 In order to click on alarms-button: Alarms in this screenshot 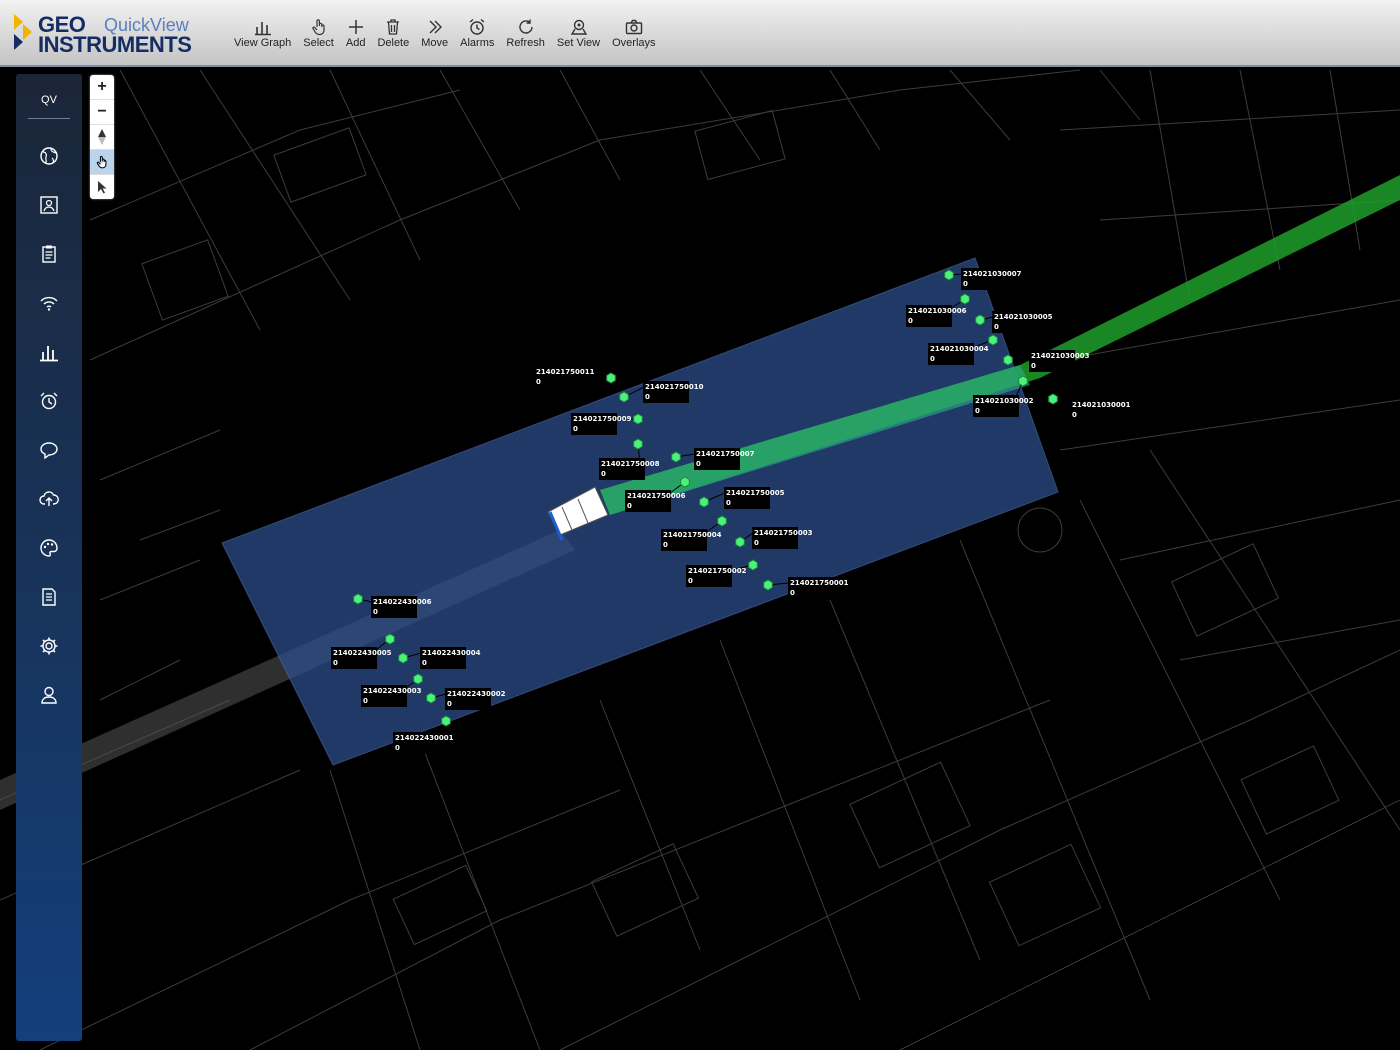, I will do `click(477, 33)`.